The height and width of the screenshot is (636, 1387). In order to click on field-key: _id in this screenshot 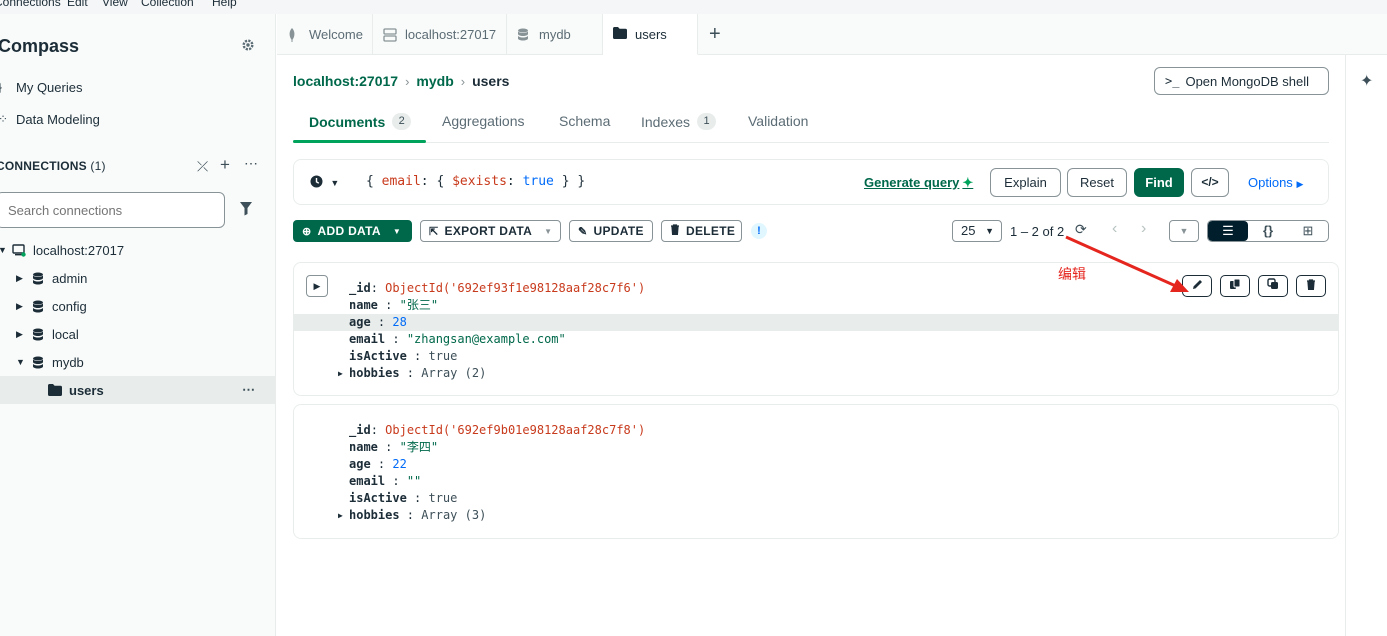, I will do `click(360, 288)`.